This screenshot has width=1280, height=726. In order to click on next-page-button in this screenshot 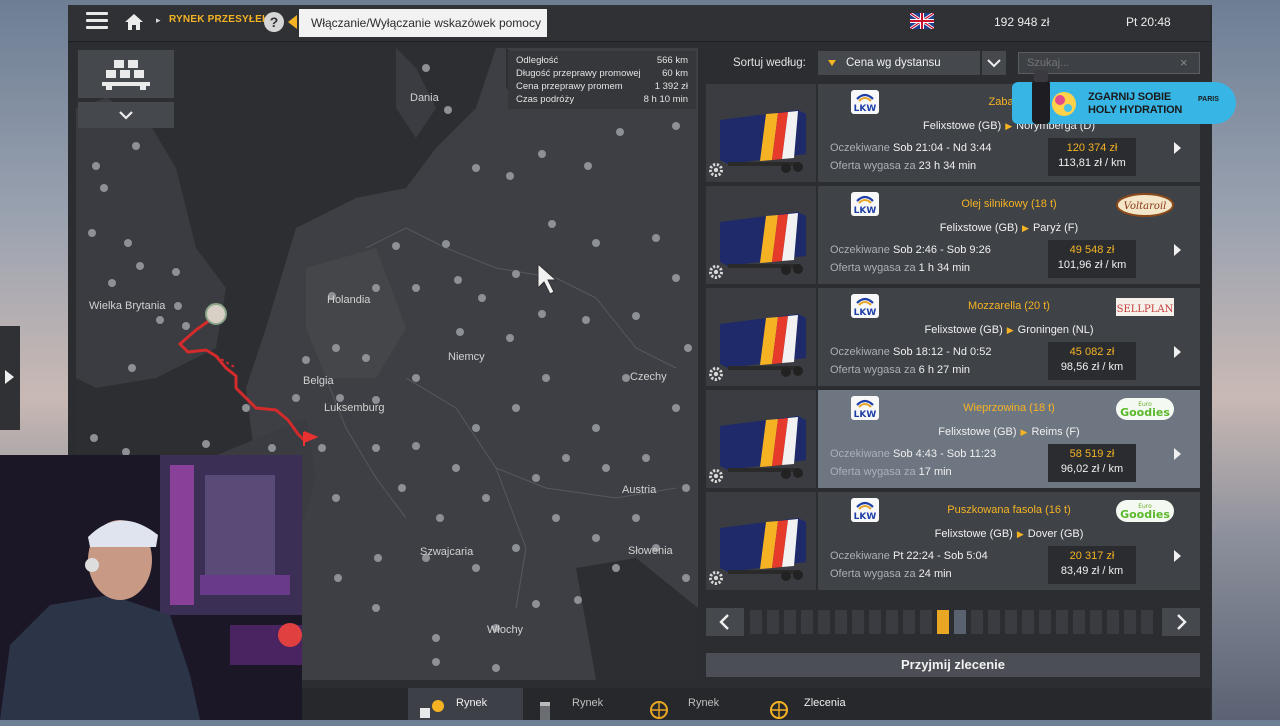, I will do `click(1181, 622)`.